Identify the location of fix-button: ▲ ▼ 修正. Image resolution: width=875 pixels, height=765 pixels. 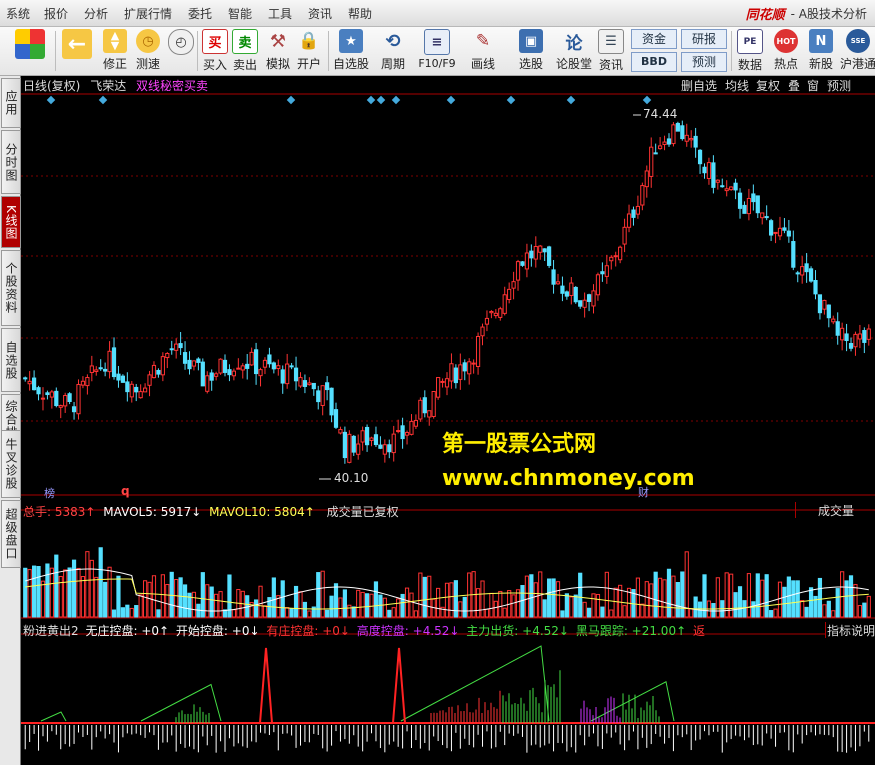
(115, 51).